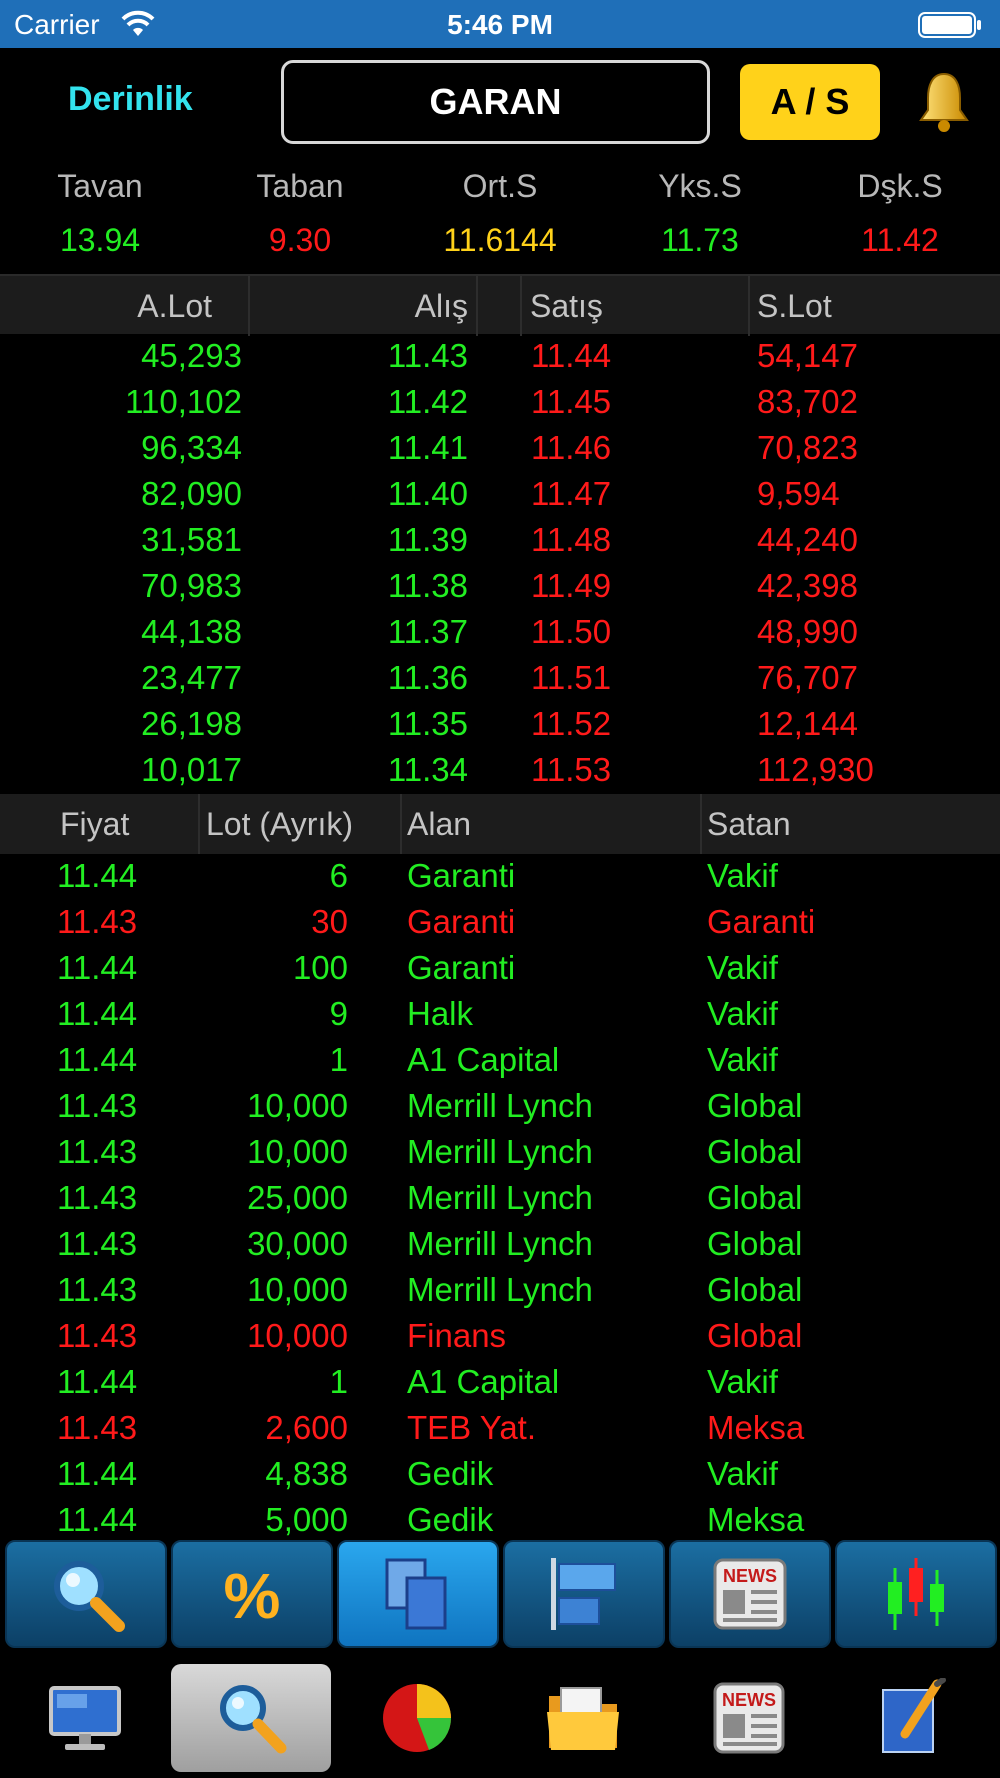 Image resolution: width=1000 pixels, height=1778 pixels. What do you see at coordinates (807, 355) in the screenshot?
I see `ask-lot: 54,147` at bounding box center [807, 355].